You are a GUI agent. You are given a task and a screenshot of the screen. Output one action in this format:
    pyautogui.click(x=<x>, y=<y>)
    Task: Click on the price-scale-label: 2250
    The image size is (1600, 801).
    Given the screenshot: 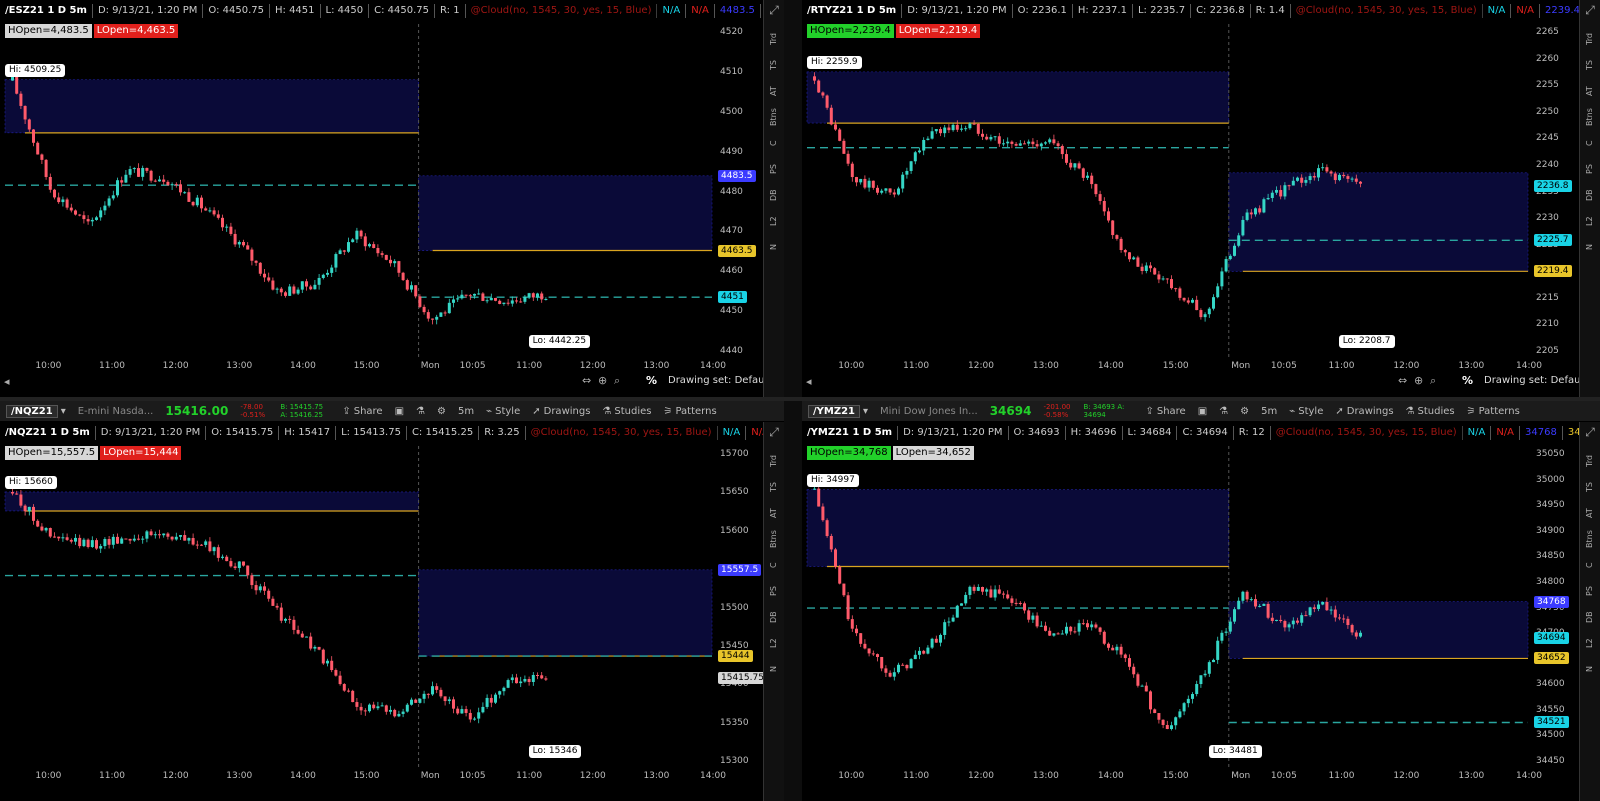 What is the action you would take?
    pyautogui.click(x=1547, y=111)
    